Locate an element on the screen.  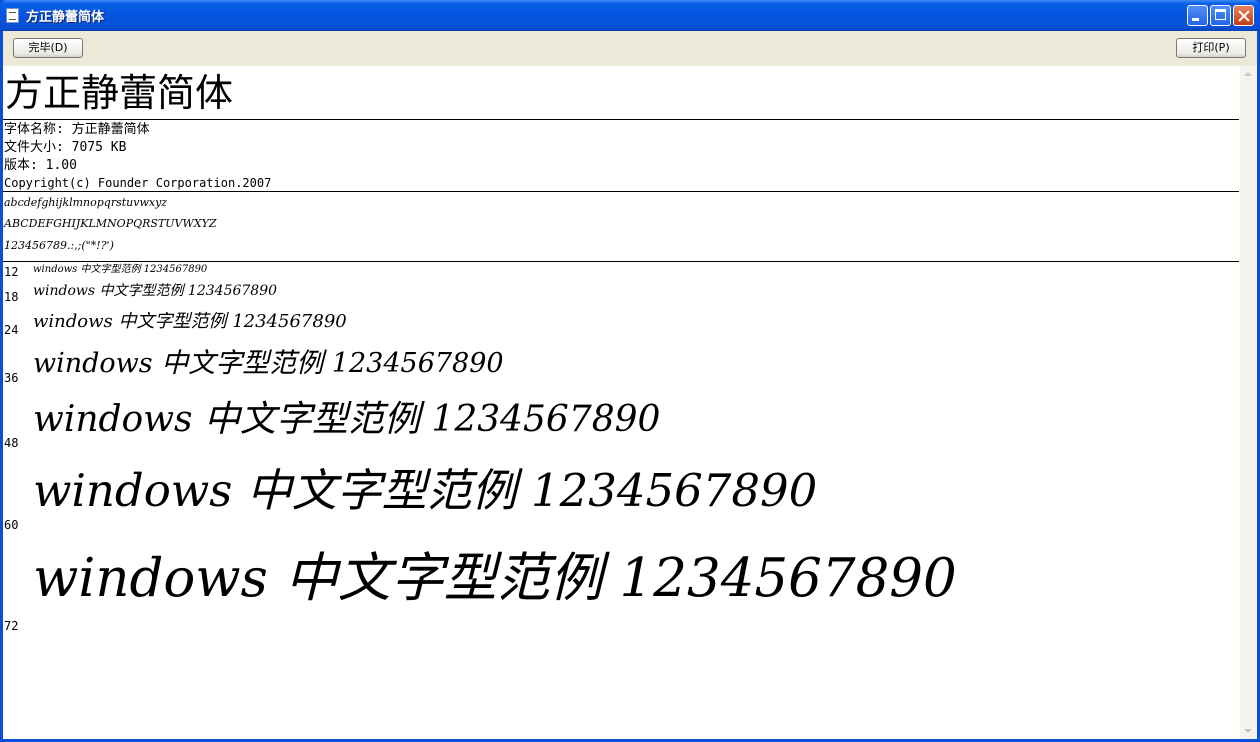
sample-size-label: 36 is located at coordinates (11, 378).